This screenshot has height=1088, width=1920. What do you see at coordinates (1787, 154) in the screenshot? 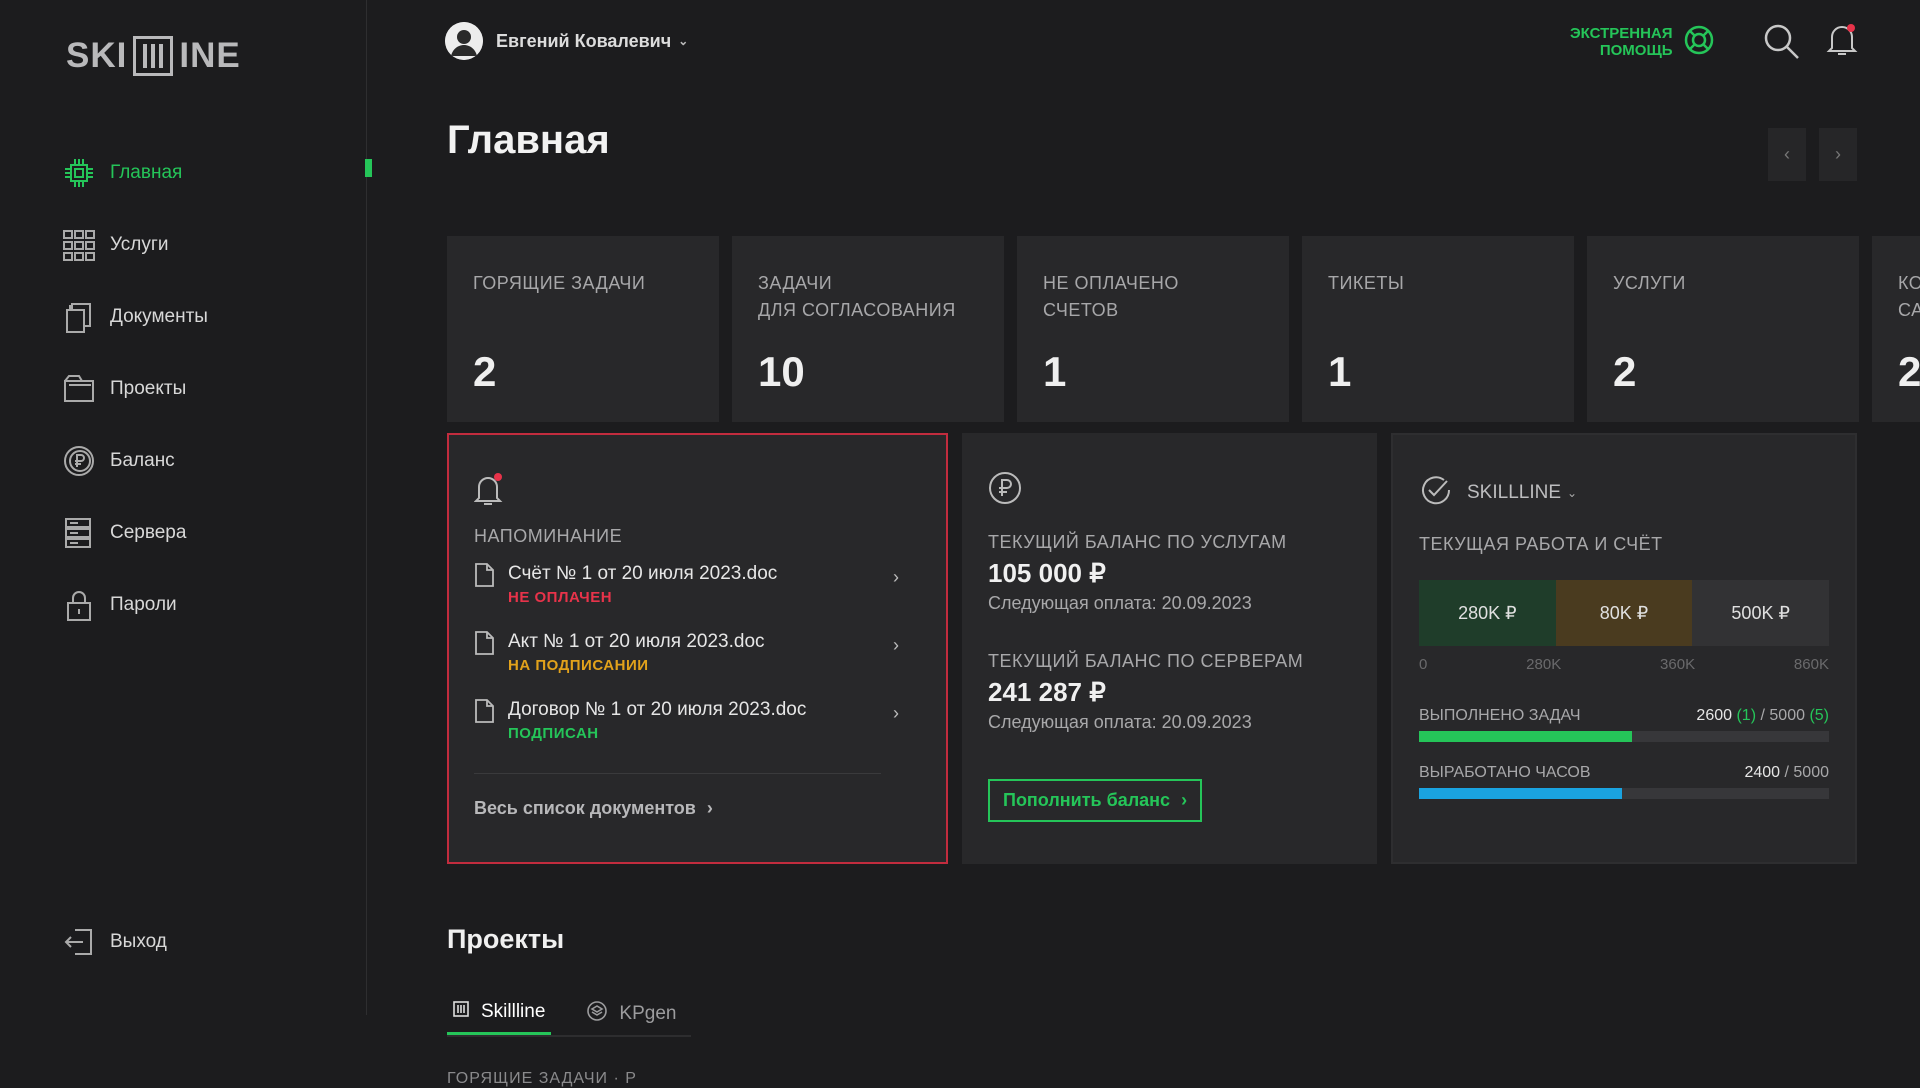
I see `prev-button: ‹` at bounding box center [1787, 154].